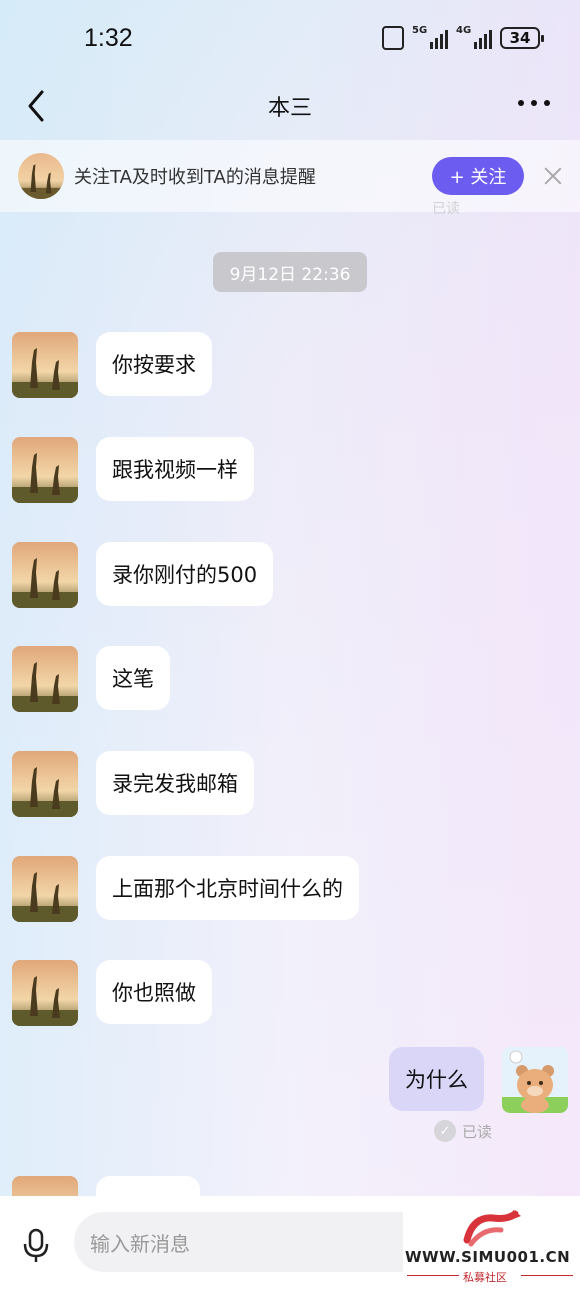  What do you see at coordinates (492, 1229) in the screenshot?
I see `watermark-logo-icon` at bounding box center [492, 1229].